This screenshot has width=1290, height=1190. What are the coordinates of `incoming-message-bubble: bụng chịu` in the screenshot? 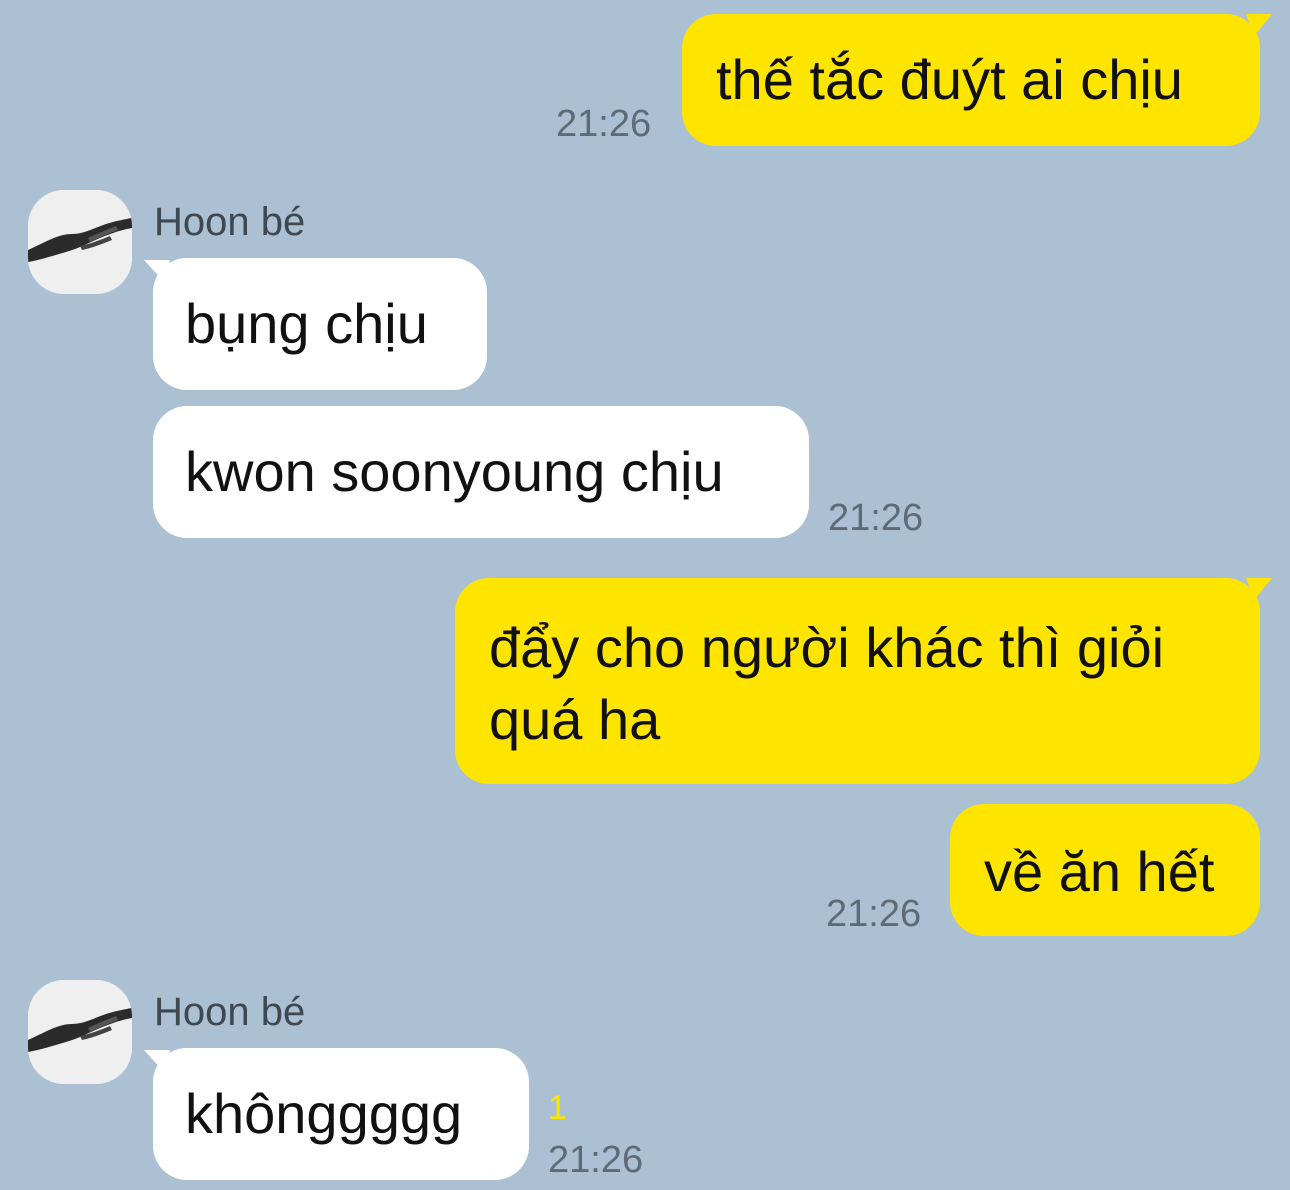 It's located at (320, 324).